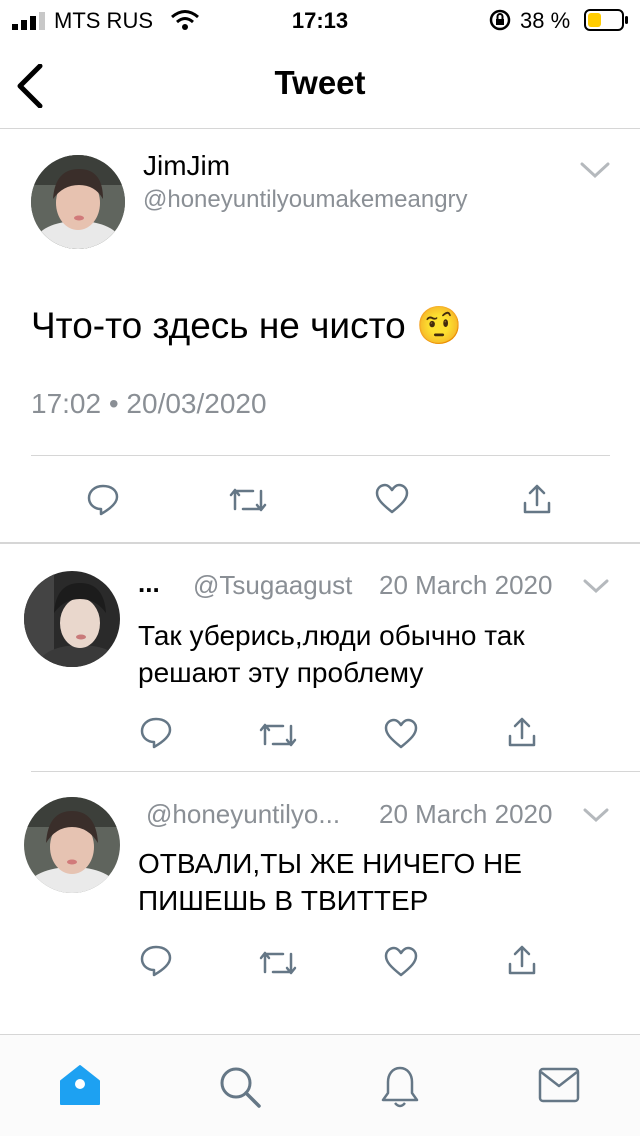 This screenshot has width=640, height=1136. I want to click on tweet-timestamp: 17:02 • 20/03/2020, so click(149, 403).